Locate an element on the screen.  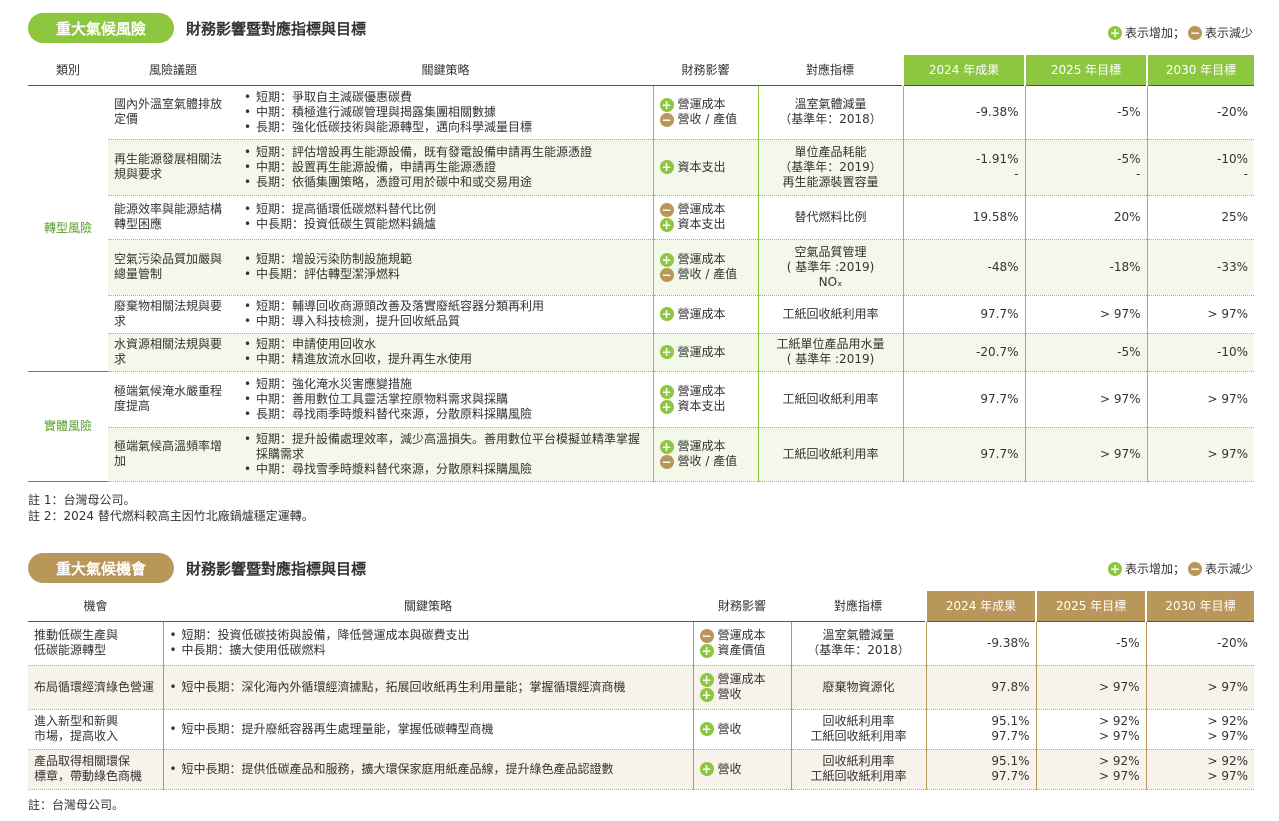
impact-cell: + 資本支出 is located at coordinates (706, 167).